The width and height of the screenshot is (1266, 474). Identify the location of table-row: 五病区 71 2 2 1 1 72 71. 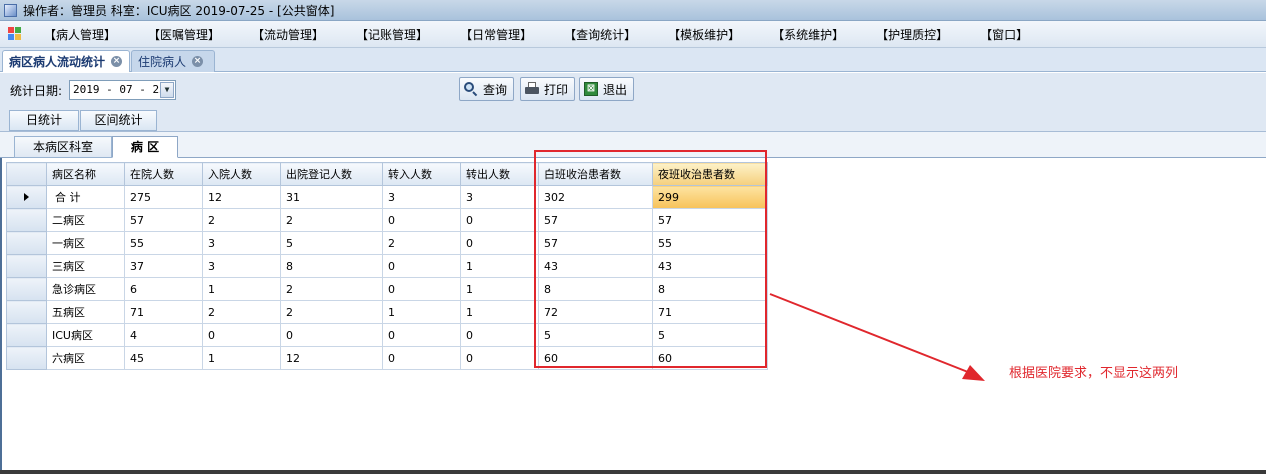
(387, 312).